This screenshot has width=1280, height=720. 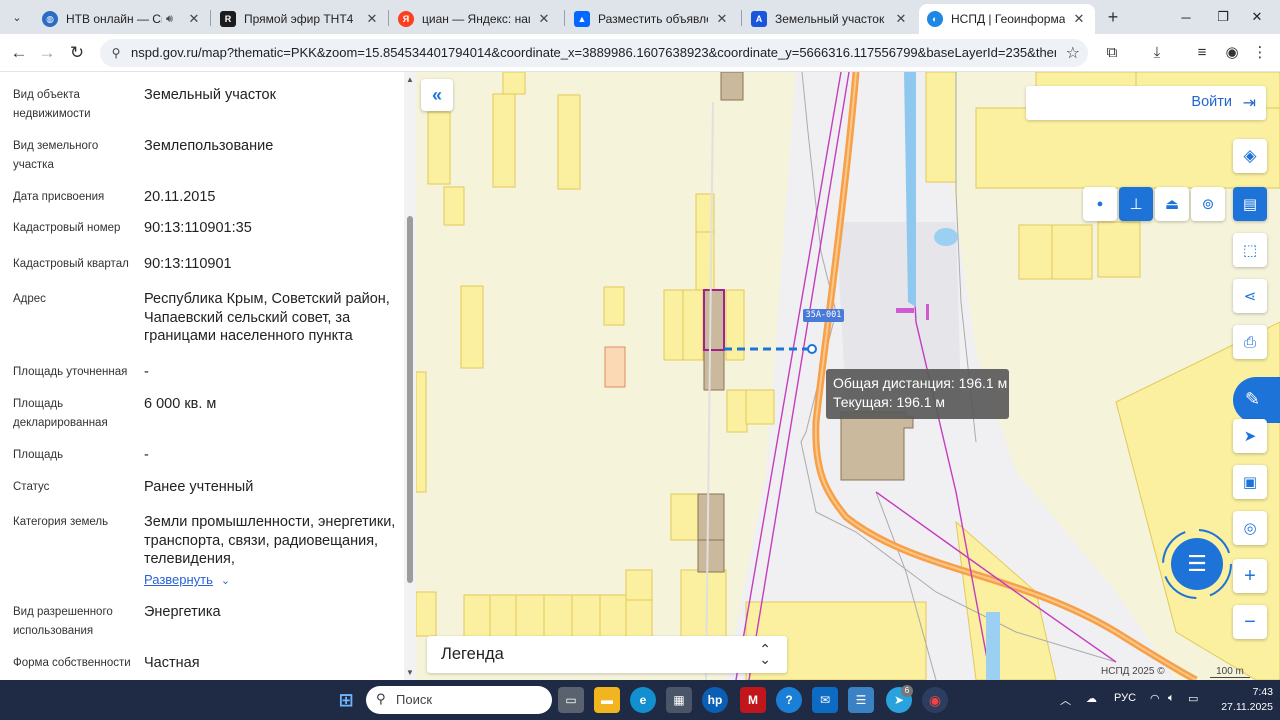 What do you see at coordinates (907, 691) in the screenshot?
I see `telegram-badge: 6` at bounding box center [907, 691].